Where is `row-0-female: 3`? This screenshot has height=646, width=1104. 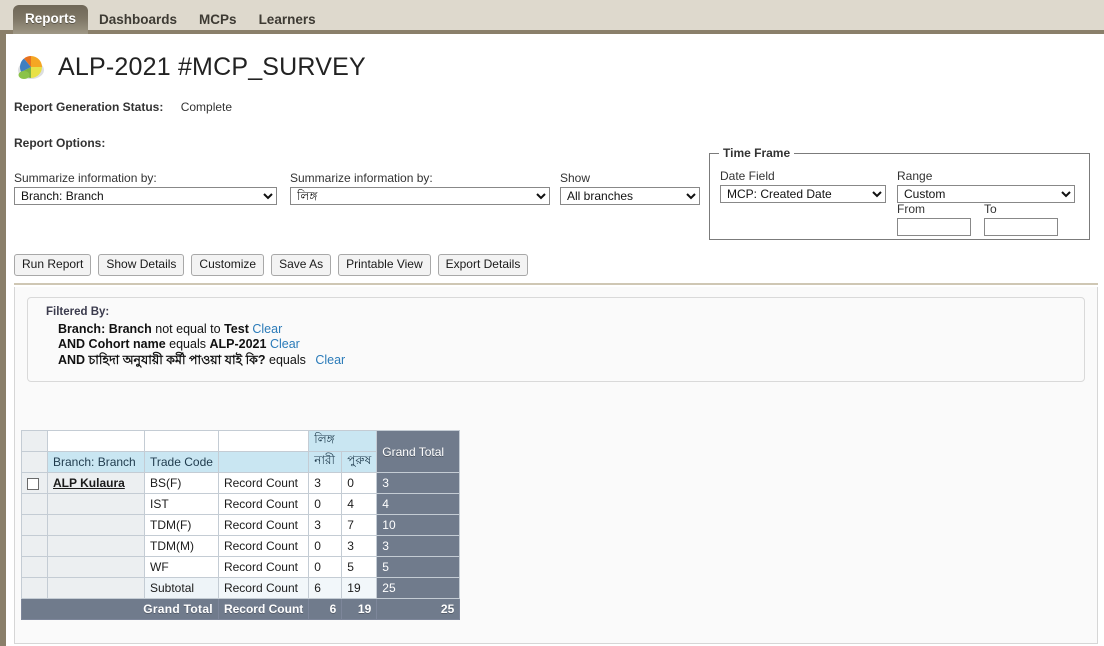 row-0-female: 3 is located at coordinates (325, 483).